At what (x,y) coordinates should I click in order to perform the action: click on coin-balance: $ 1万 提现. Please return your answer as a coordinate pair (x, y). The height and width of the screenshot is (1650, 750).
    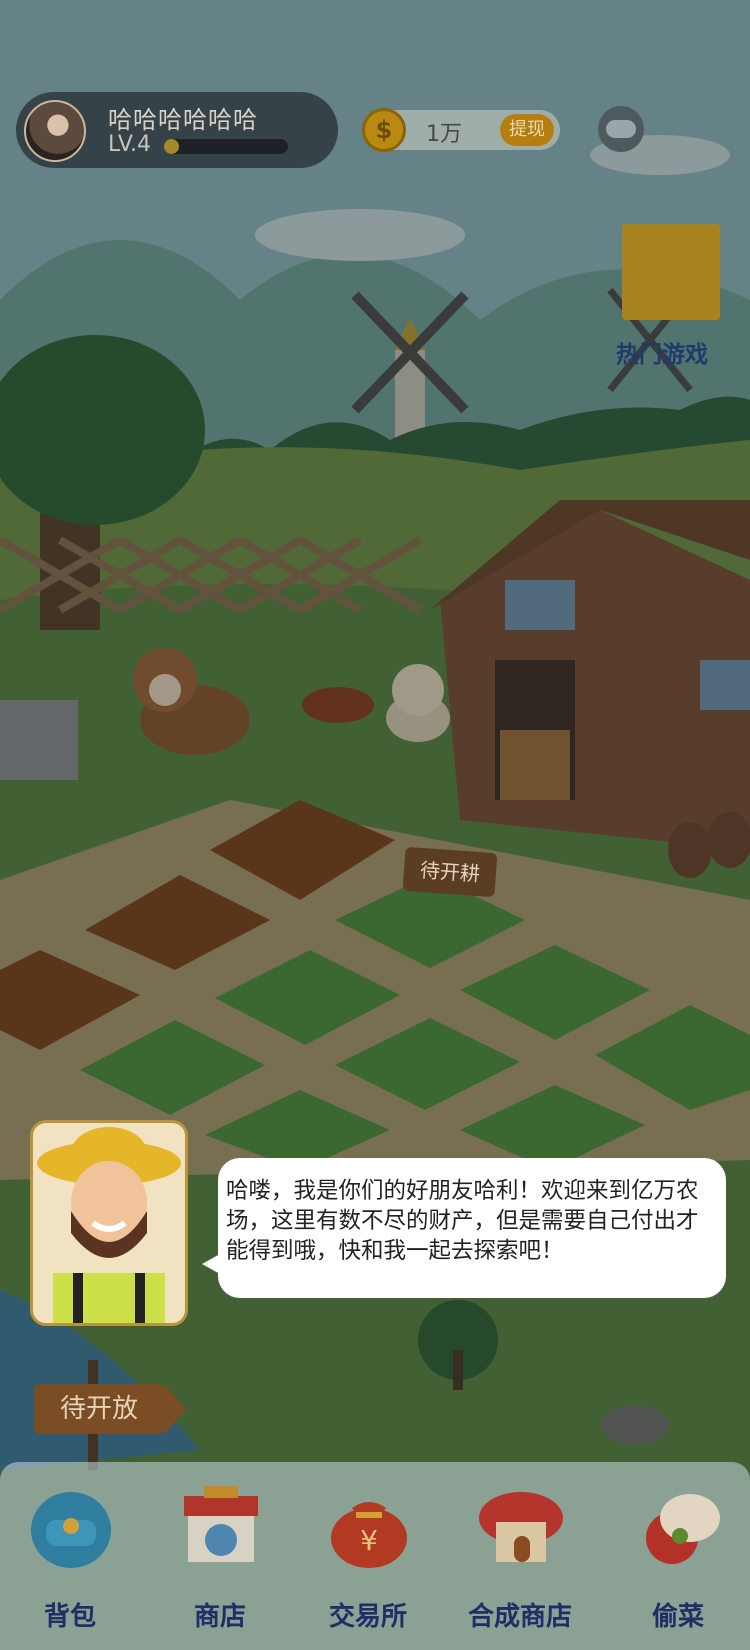
    Looking at the image, I should click on (461, 130).